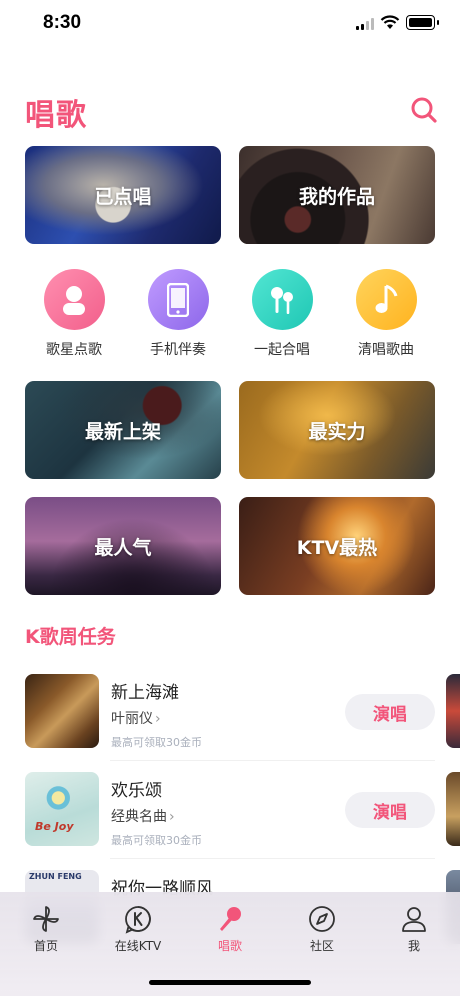 This screenshot has width=460, height=996. I want to click on artist-link: 叶丽仪 ›, so click(136, 718).